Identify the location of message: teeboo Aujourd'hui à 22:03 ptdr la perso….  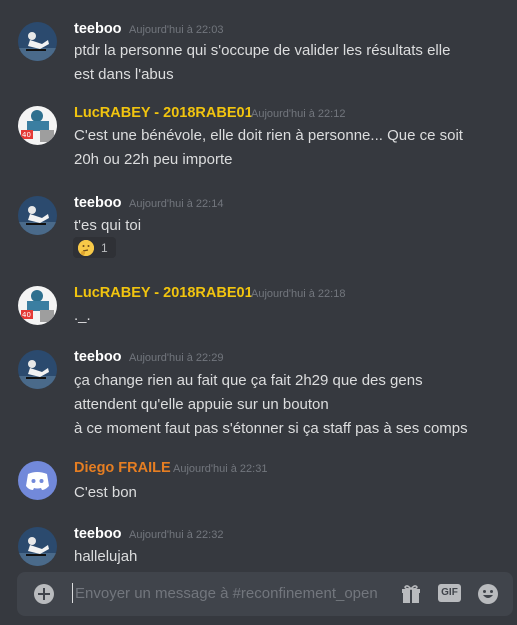
(258, 52).